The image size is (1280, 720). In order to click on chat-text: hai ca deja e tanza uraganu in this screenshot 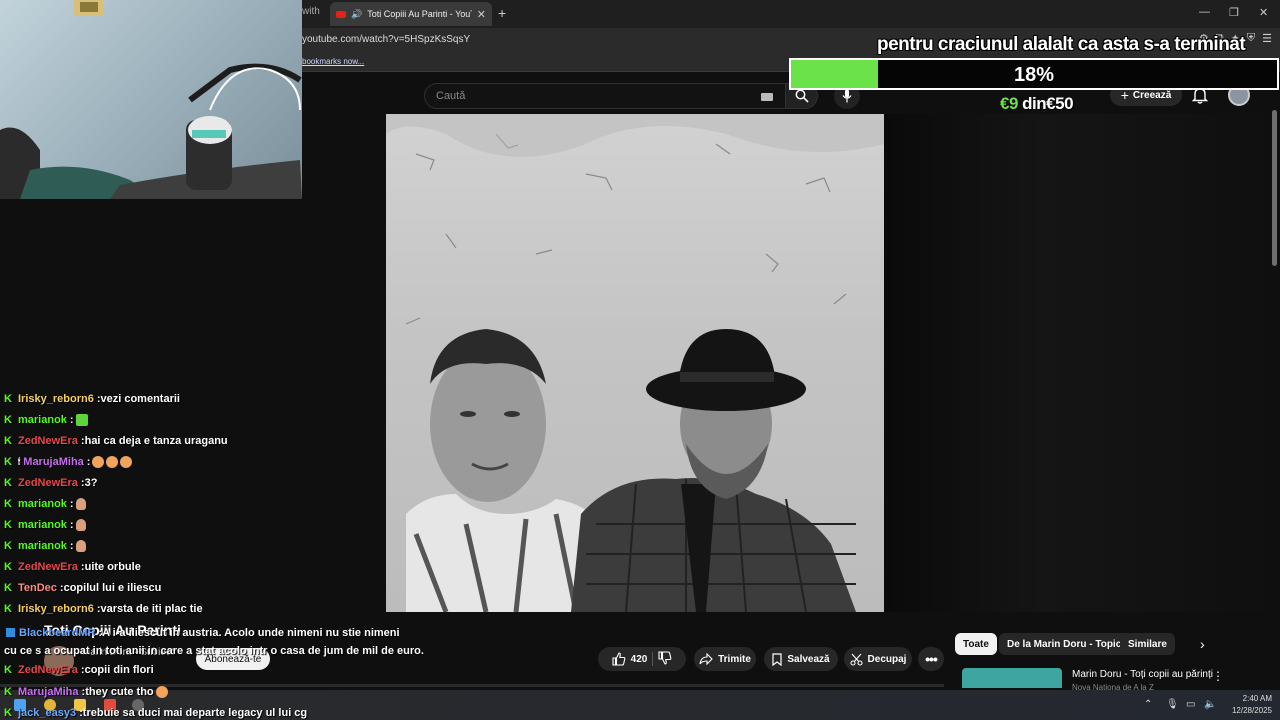, I will do `click(156, 440)`.